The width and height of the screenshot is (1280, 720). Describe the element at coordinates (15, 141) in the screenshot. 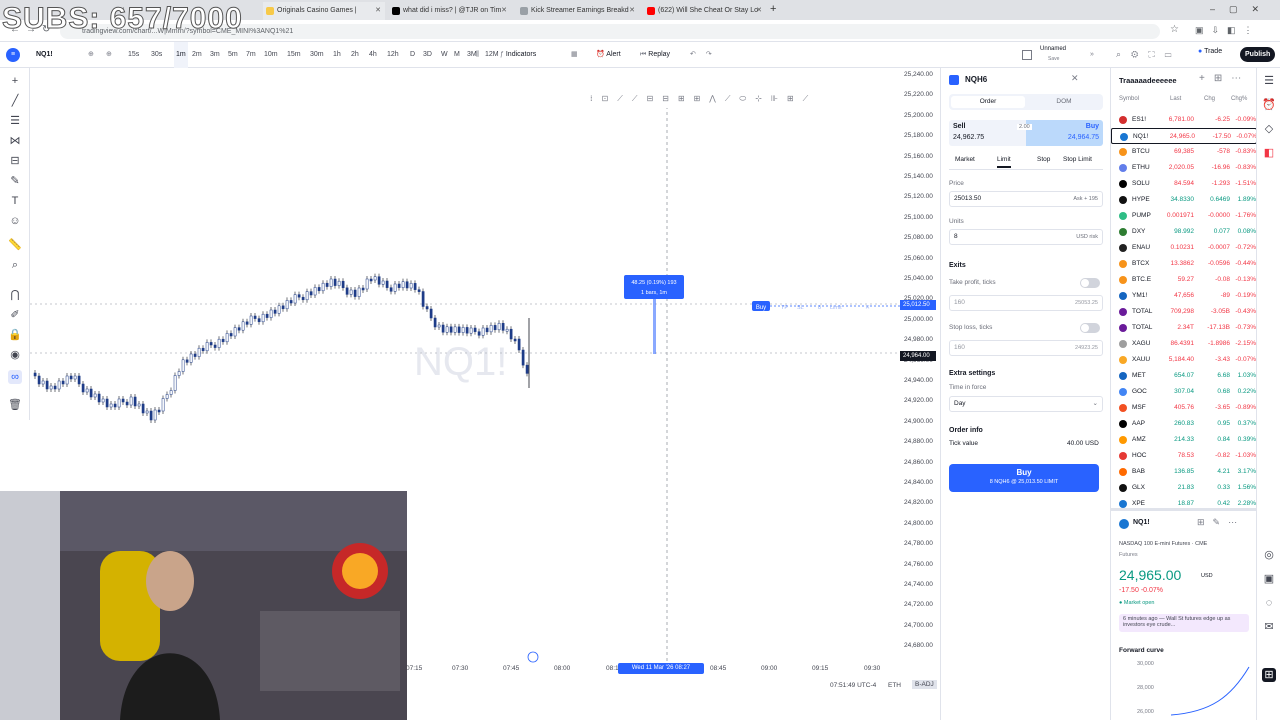

I see `pattern-icon: ⋈` at that location.